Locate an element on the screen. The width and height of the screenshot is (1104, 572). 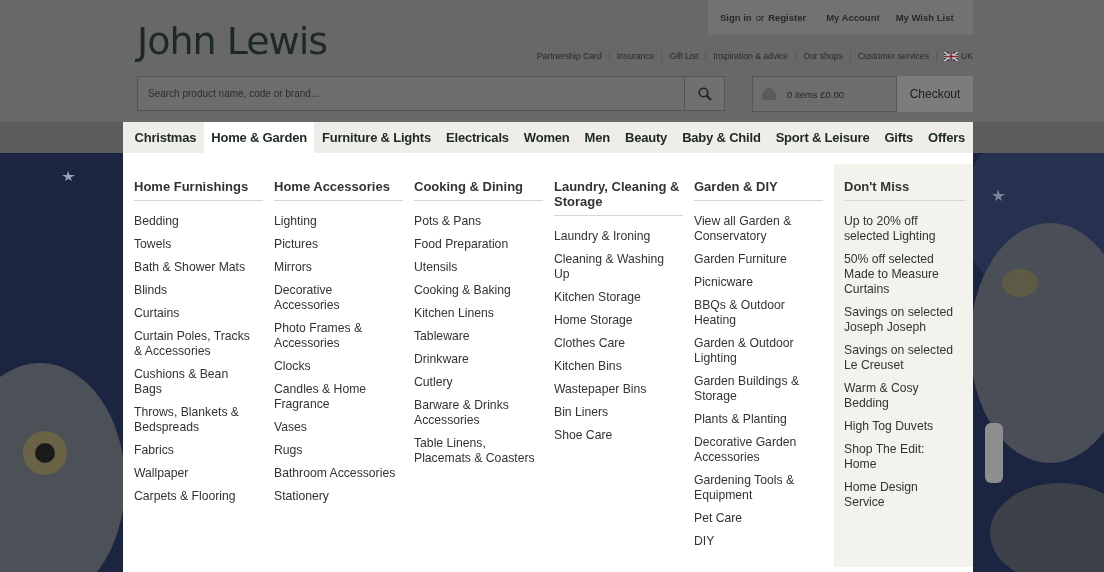
menu-link: Mirrors is located at coordinates (336, 267).